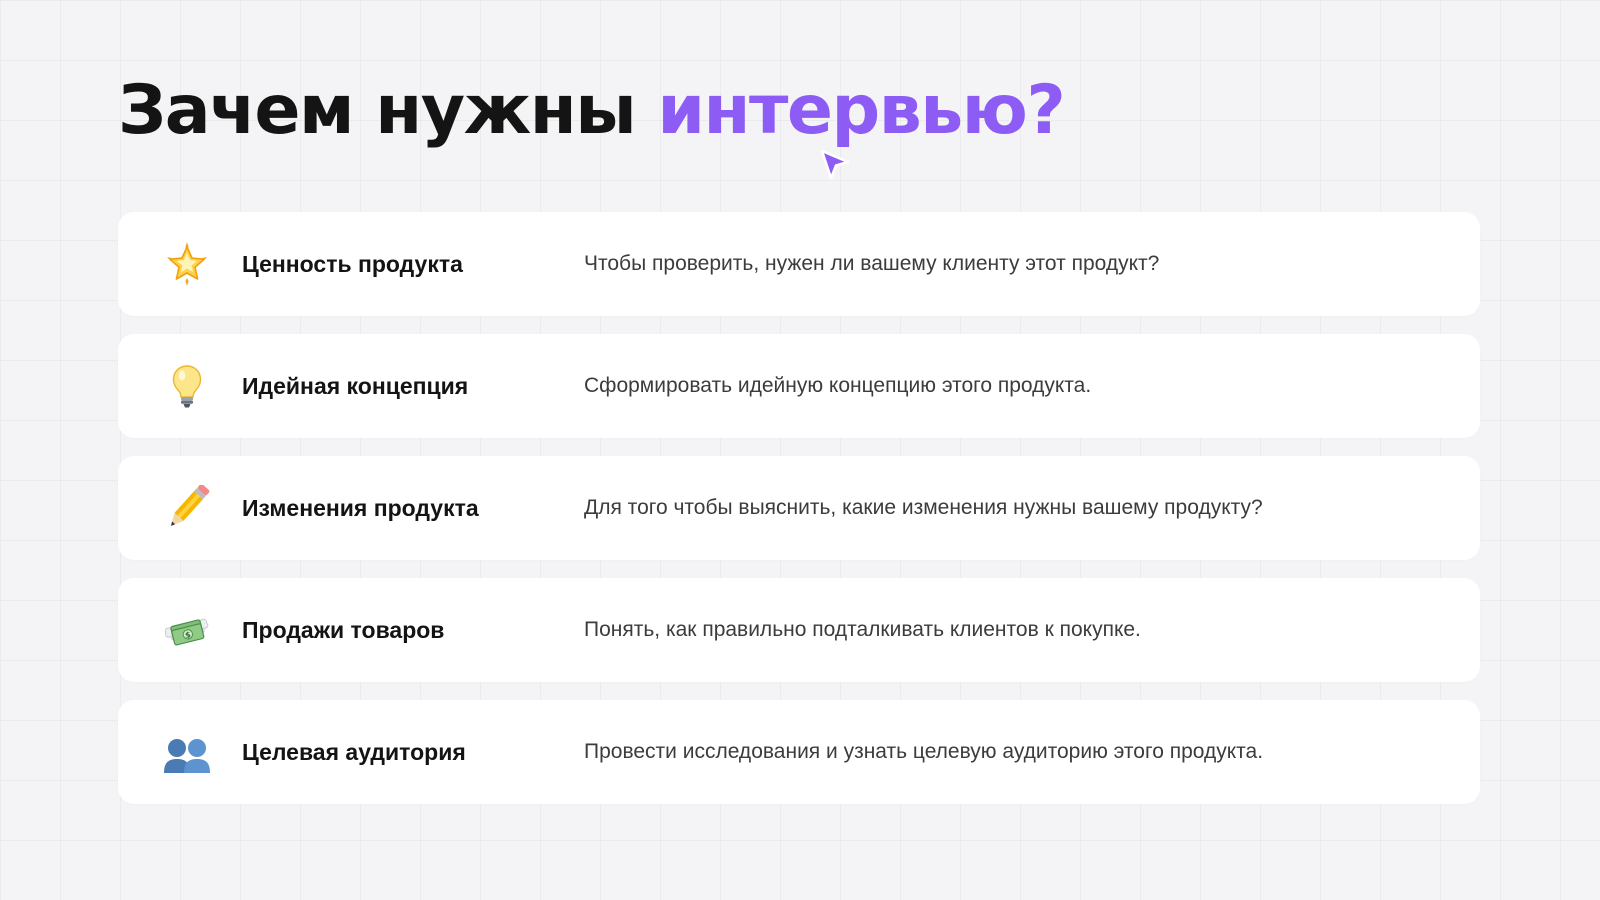 This screenshot has height=900, width=1600. Describe the element at coordinates (355, 386) in the screenshot. I see `item-label: Идейная концепция` at that location.